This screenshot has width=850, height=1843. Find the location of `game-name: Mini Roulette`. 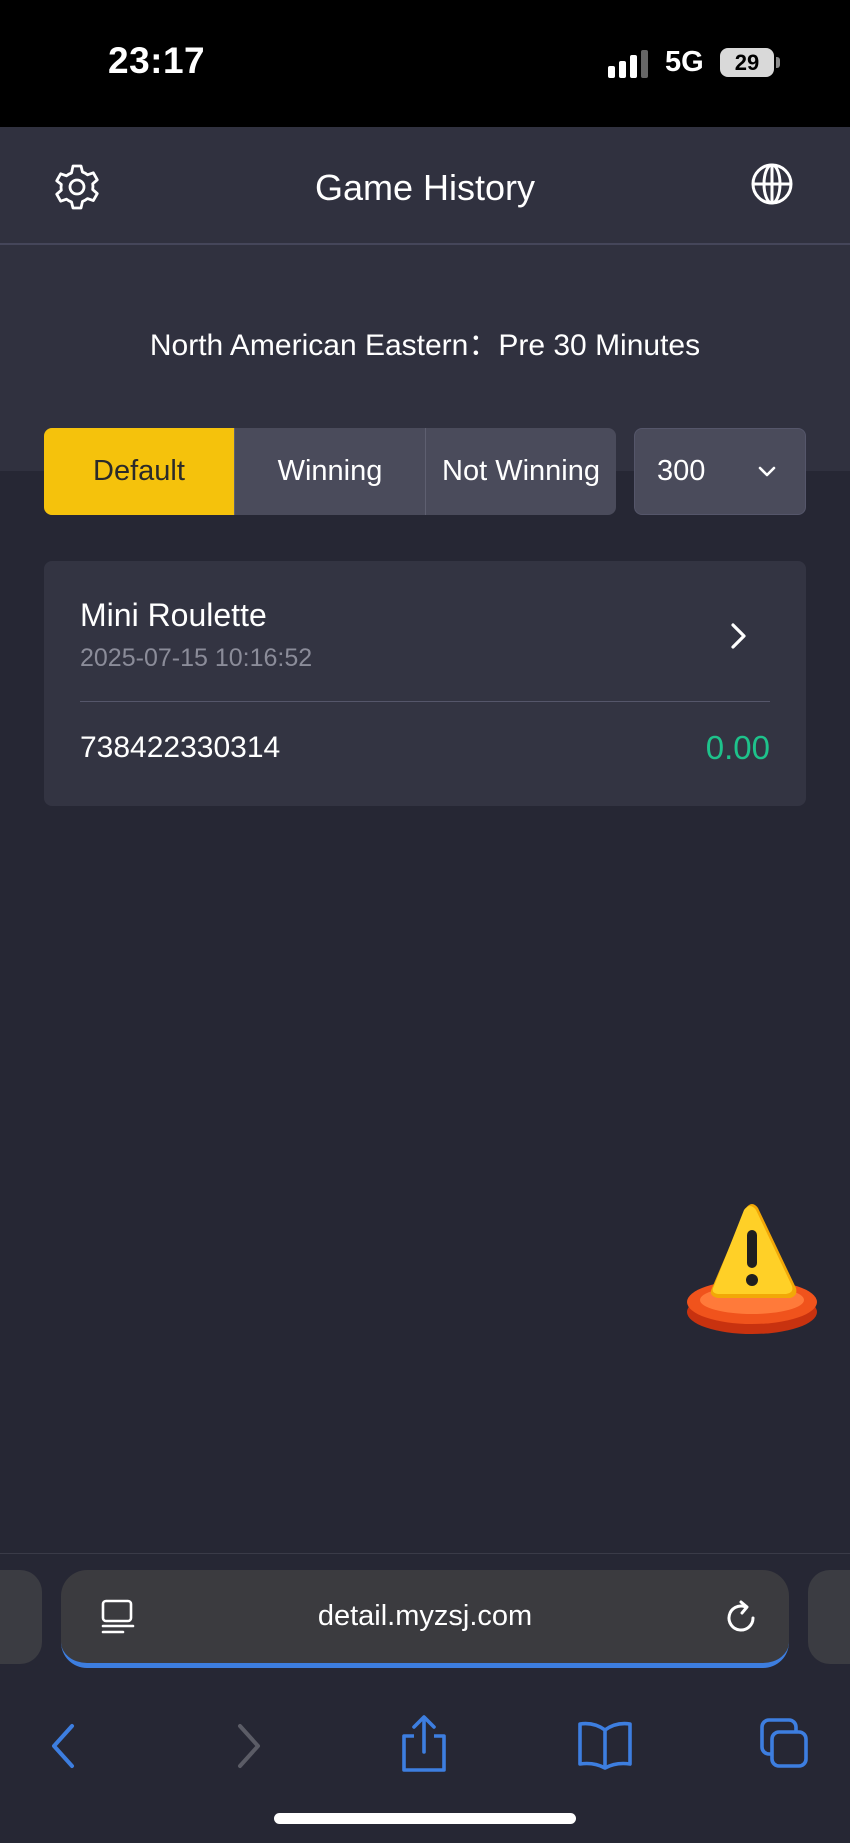

game-name: Mini Roulette is located at coordinates (173, 615).